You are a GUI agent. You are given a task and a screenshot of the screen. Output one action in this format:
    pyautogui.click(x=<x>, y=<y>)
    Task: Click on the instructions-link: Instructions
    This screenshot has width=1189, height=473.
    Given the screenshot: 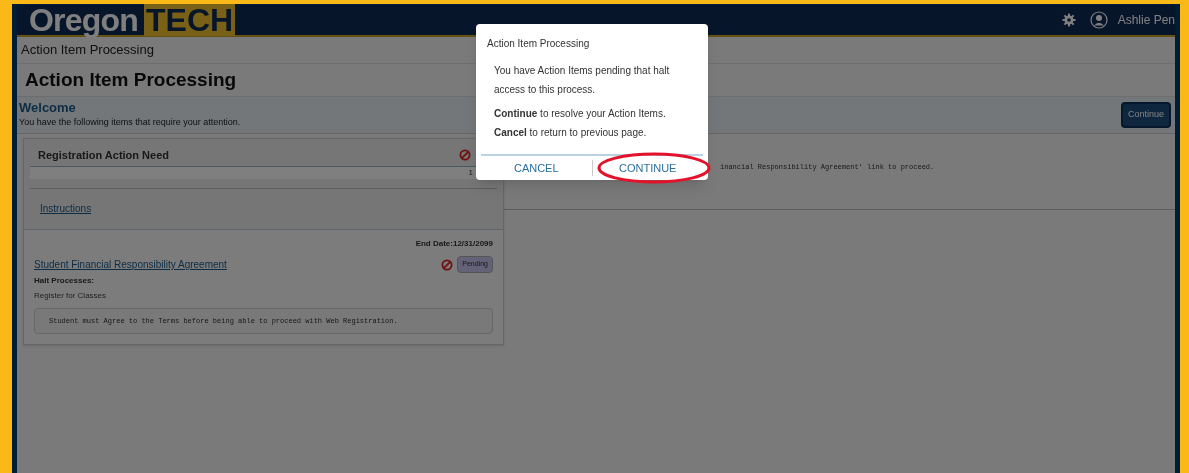 What is the action you would take?
    pyautogui.click(x=66, y=209)
    